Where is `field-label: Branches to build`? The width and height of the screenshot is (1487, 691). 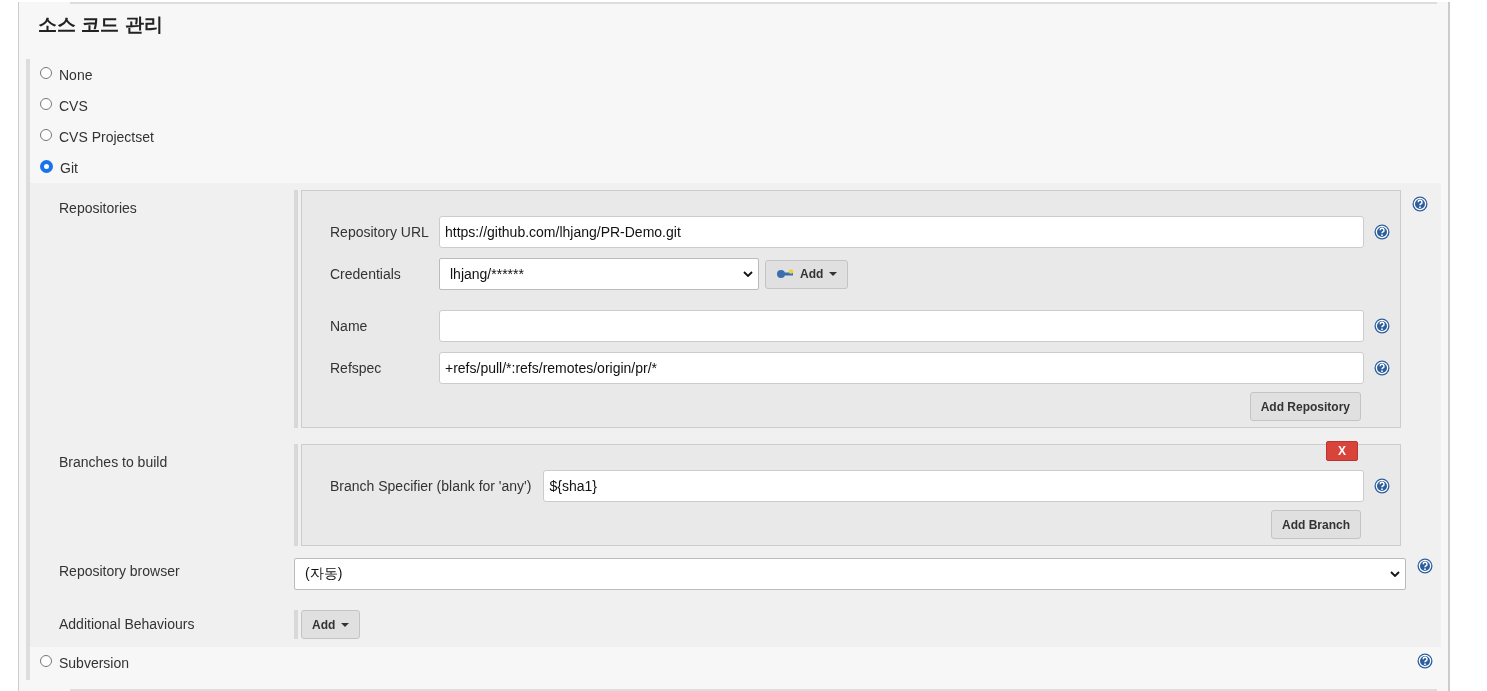
field-label: Branches to build is located at coordinates (113, 461).